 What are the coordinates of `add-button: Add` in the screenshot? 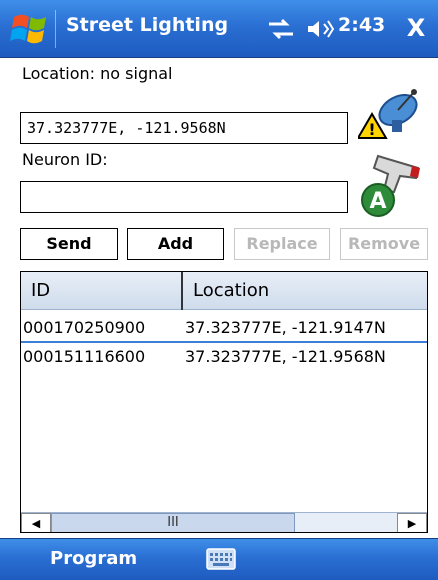 It's located at (175, 244).